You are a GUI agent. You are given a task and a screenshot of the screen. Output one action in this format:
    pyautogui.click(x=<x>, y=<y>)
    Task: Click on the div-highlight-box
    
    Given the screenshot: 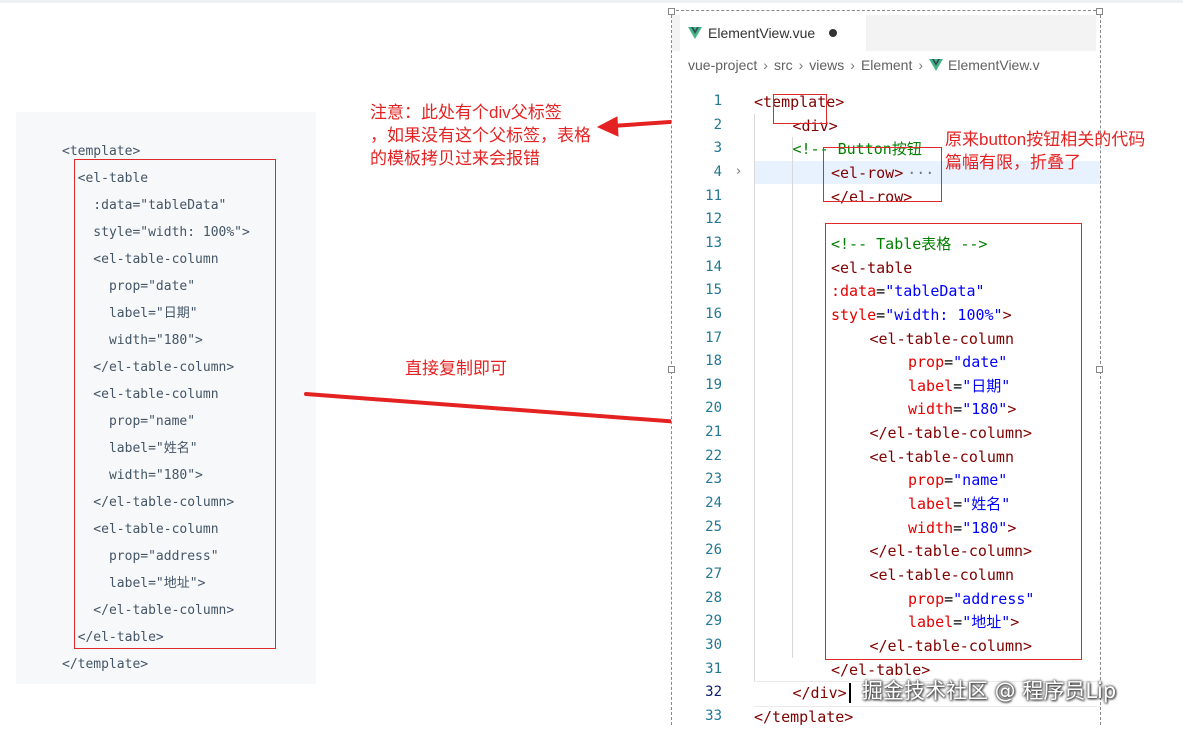 What is the action you would take?
    pyautogui.click(x=800, y=109)
    